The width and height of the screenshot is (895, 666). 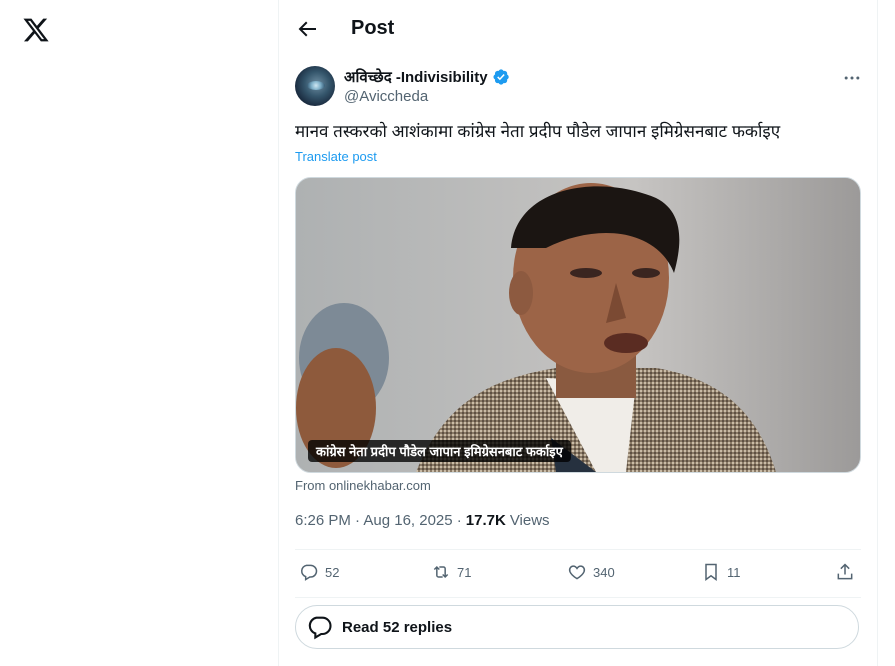 I want to click on reply-button: 52, so click(x=319, y=572).